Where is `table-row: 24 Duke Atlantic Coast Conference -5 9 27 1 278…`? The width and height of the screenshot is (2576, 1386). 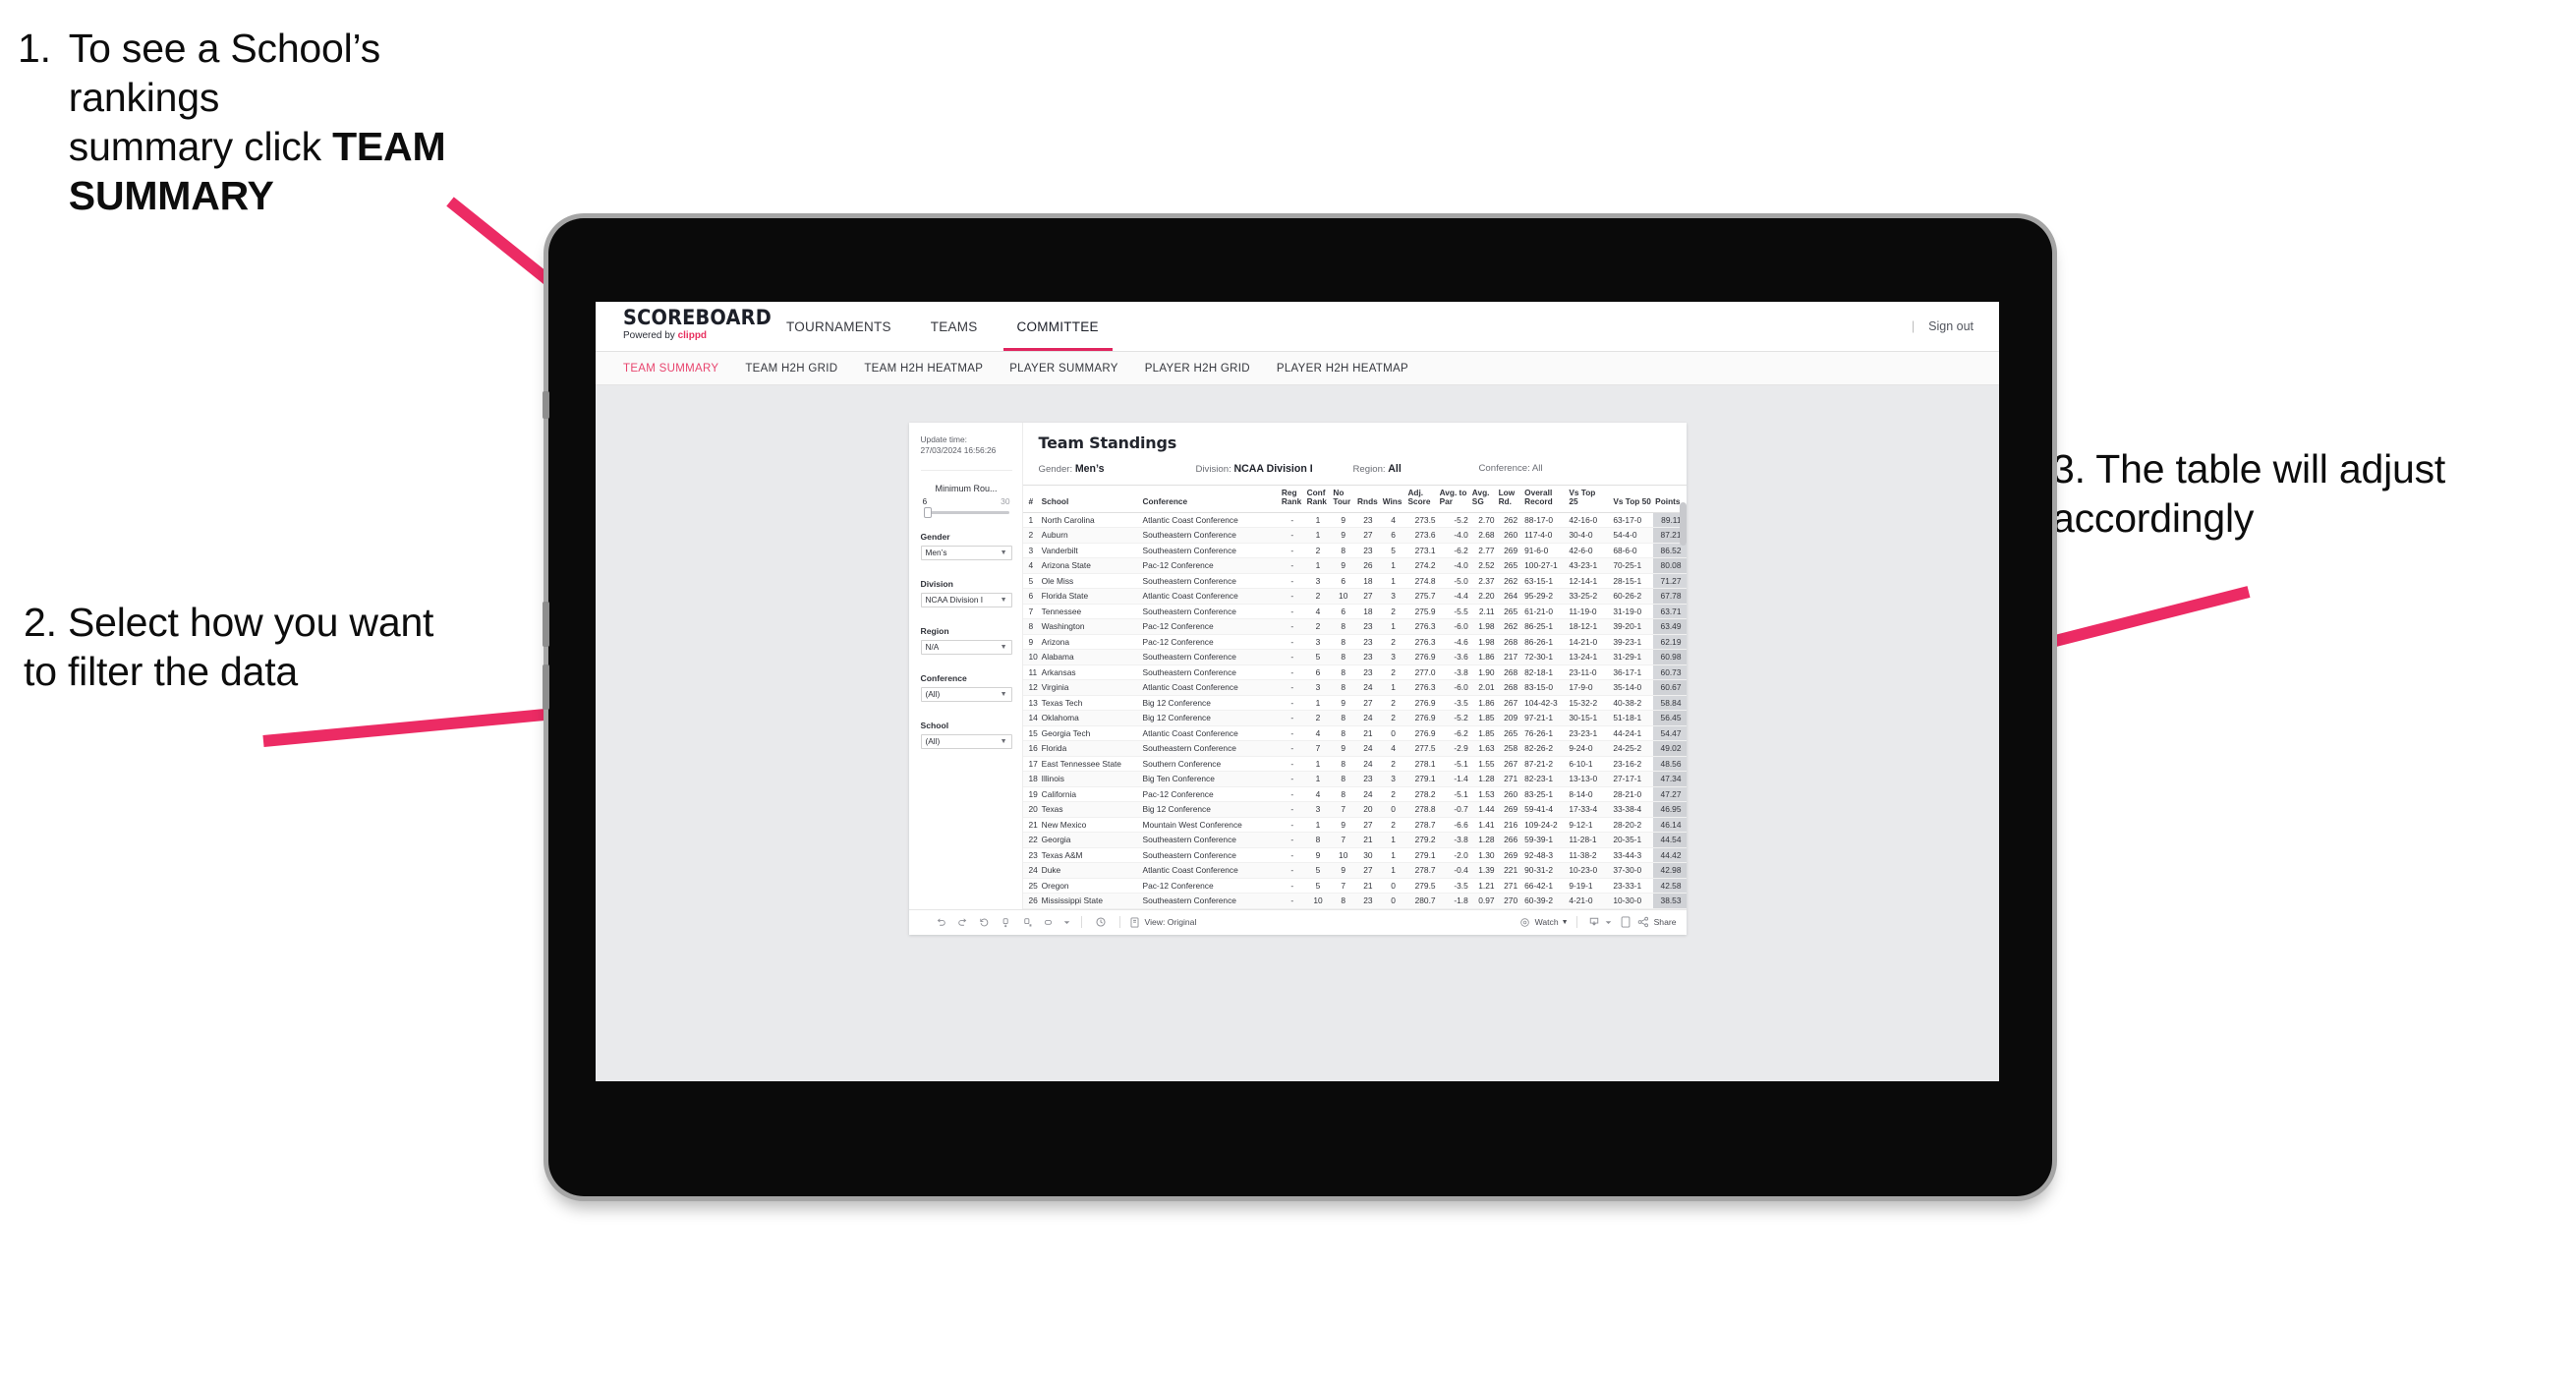
table-row: 24 Duke Atlantic Coast Conference -5 9 27 1 278… is located at coordinates (1354, 870).